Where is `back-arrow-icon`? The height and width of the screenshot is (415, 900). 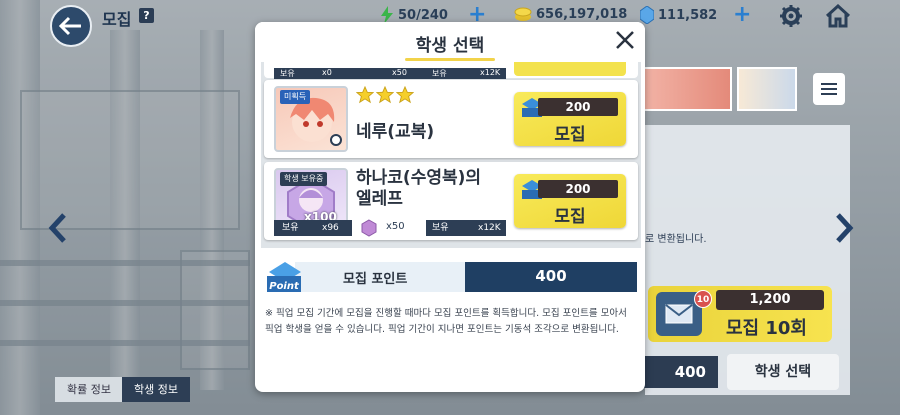 back-arrow-icon is located at coordinates (70, 26).